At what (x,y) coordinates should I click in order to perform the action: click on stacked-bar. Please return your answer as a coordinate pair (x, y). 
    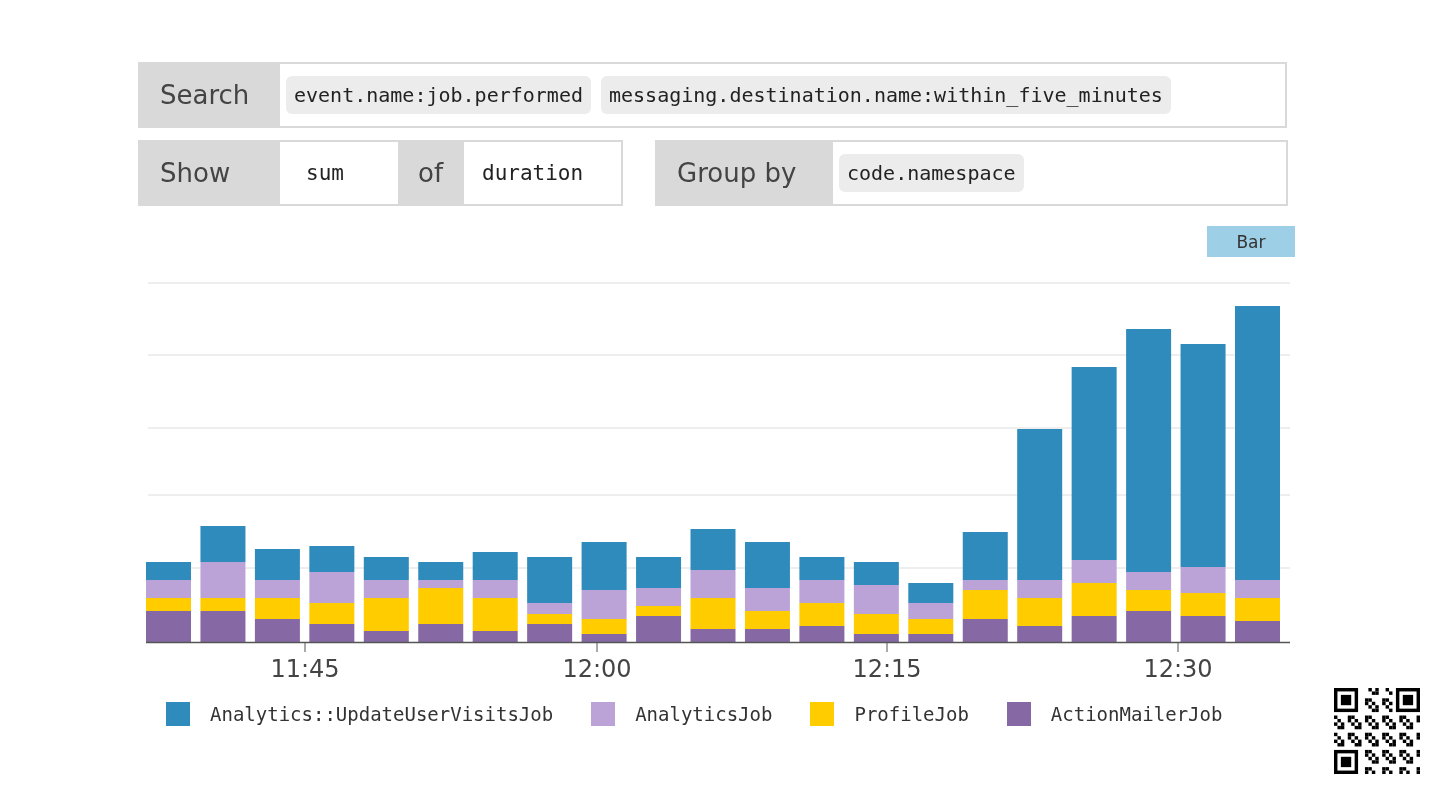
    Looking at the image, I should click on (931, 612).